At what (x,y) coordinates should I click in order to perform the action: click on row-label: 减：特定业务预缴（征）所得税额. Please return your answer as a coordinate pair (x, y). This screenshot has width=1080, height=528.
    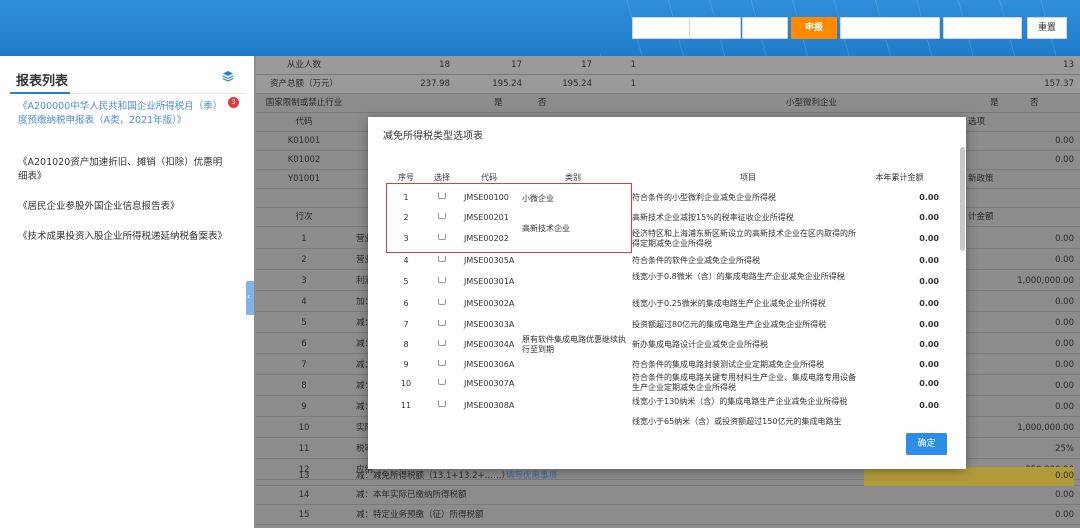
    Looking at the image, I should click on (420, 515).